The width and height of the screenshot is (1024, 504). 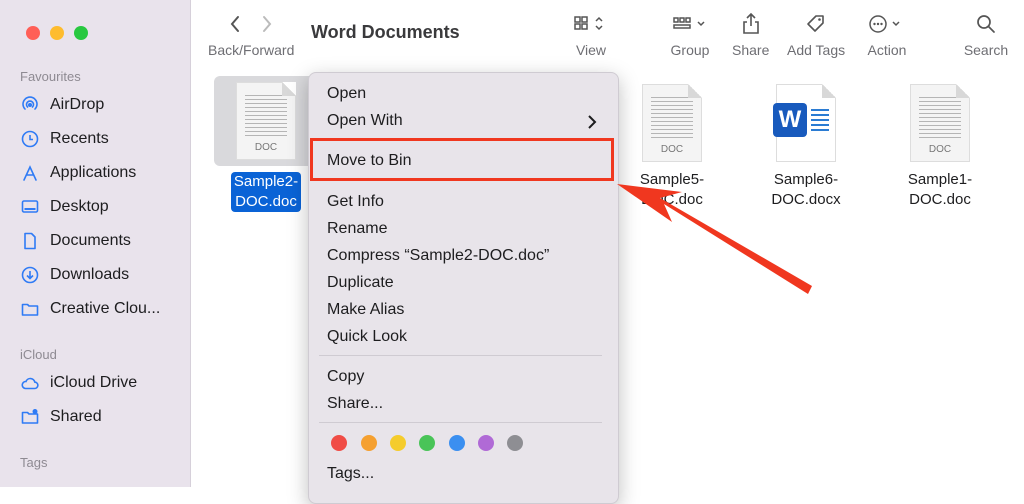 I want to click on red-arrow-annotation, so click(x=714, y=239).